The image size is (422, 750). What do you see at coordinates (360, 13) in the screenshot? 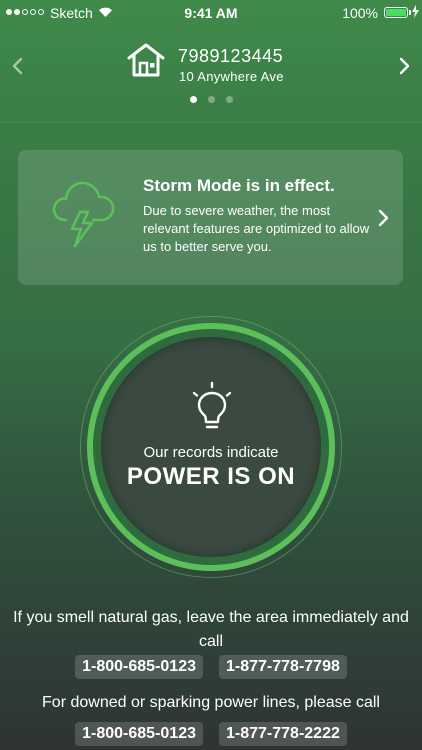
I see `battery-percentage: 100%` at bounding box center [360, 13].